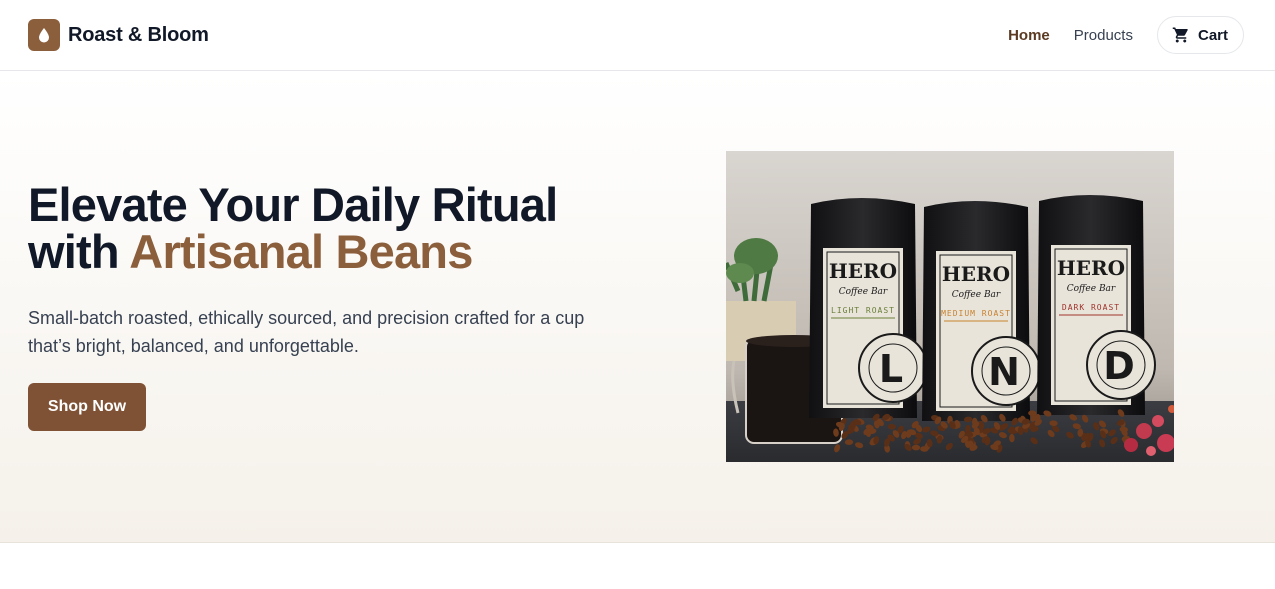  Describe the element at coordinates (138, 34) in the screenshot. I see `brand-name: Roast & Bloom` at that location.